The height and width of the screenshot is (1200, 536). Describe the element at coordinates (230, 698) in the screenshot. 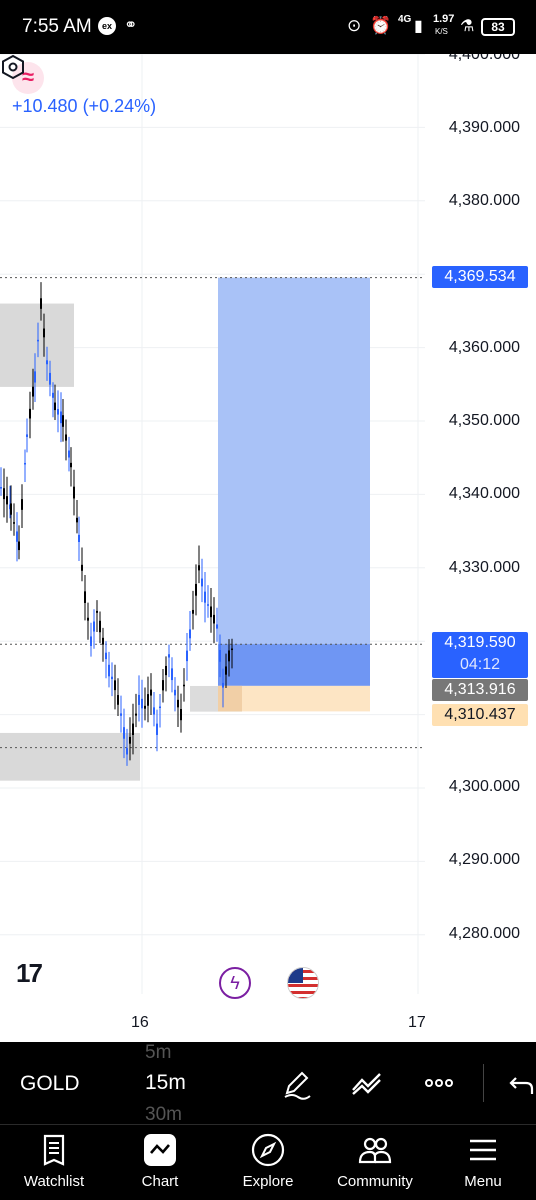

I see `entry-marker` at that location.